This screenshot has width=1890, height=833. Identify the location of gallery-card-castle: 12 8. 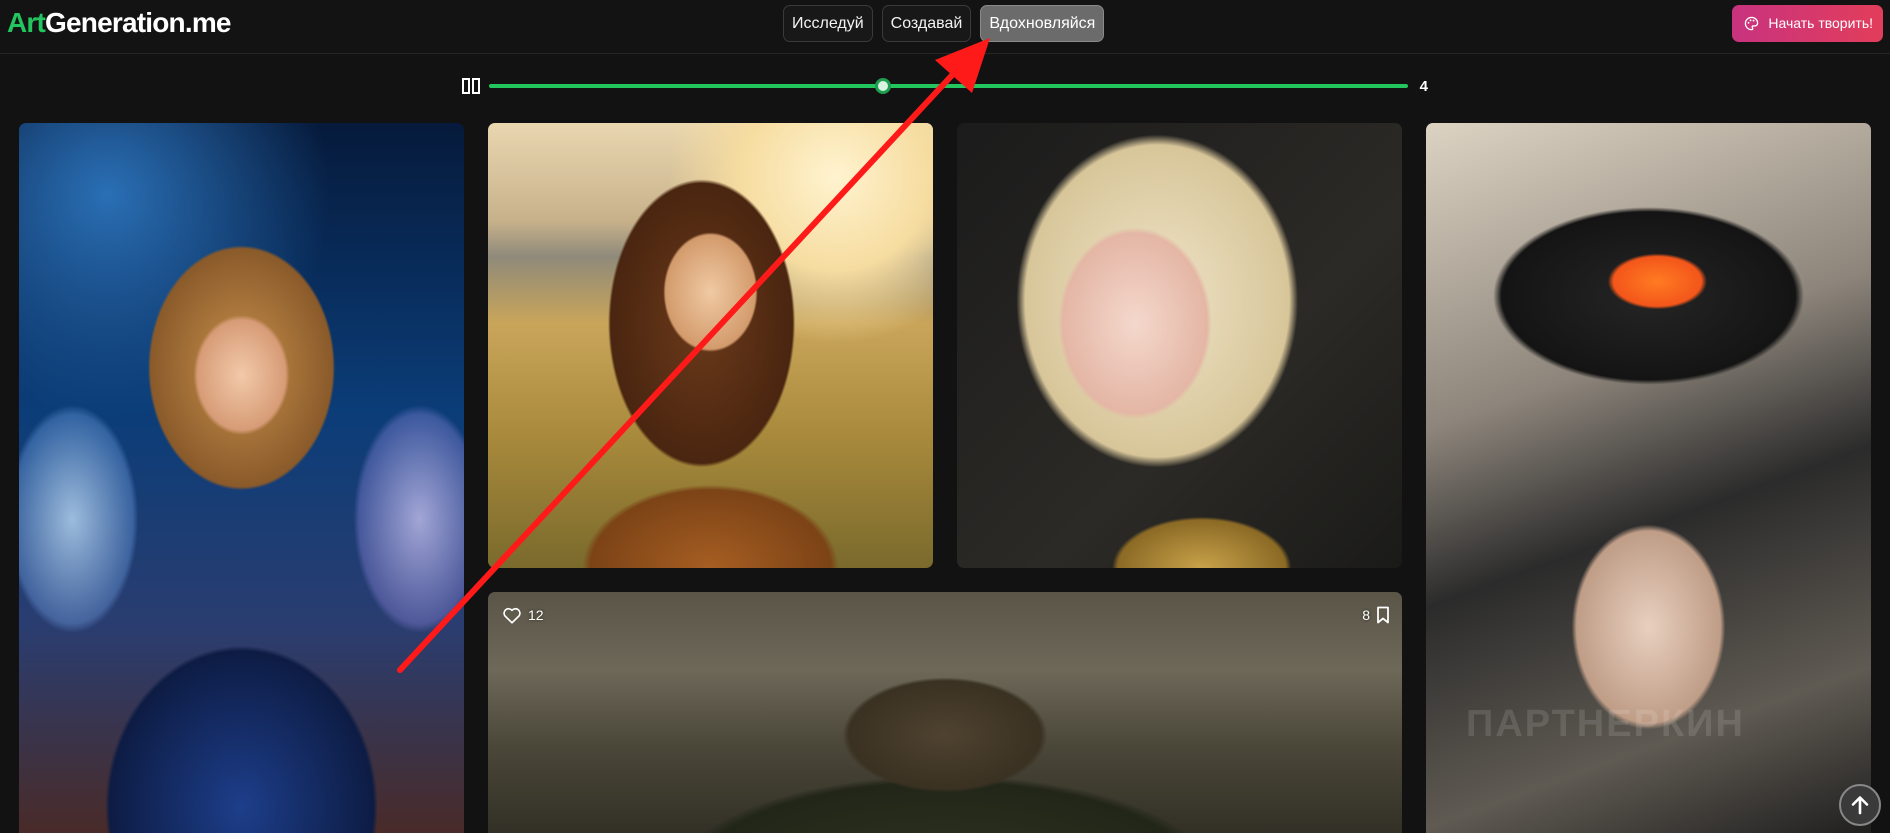
(945, 712).